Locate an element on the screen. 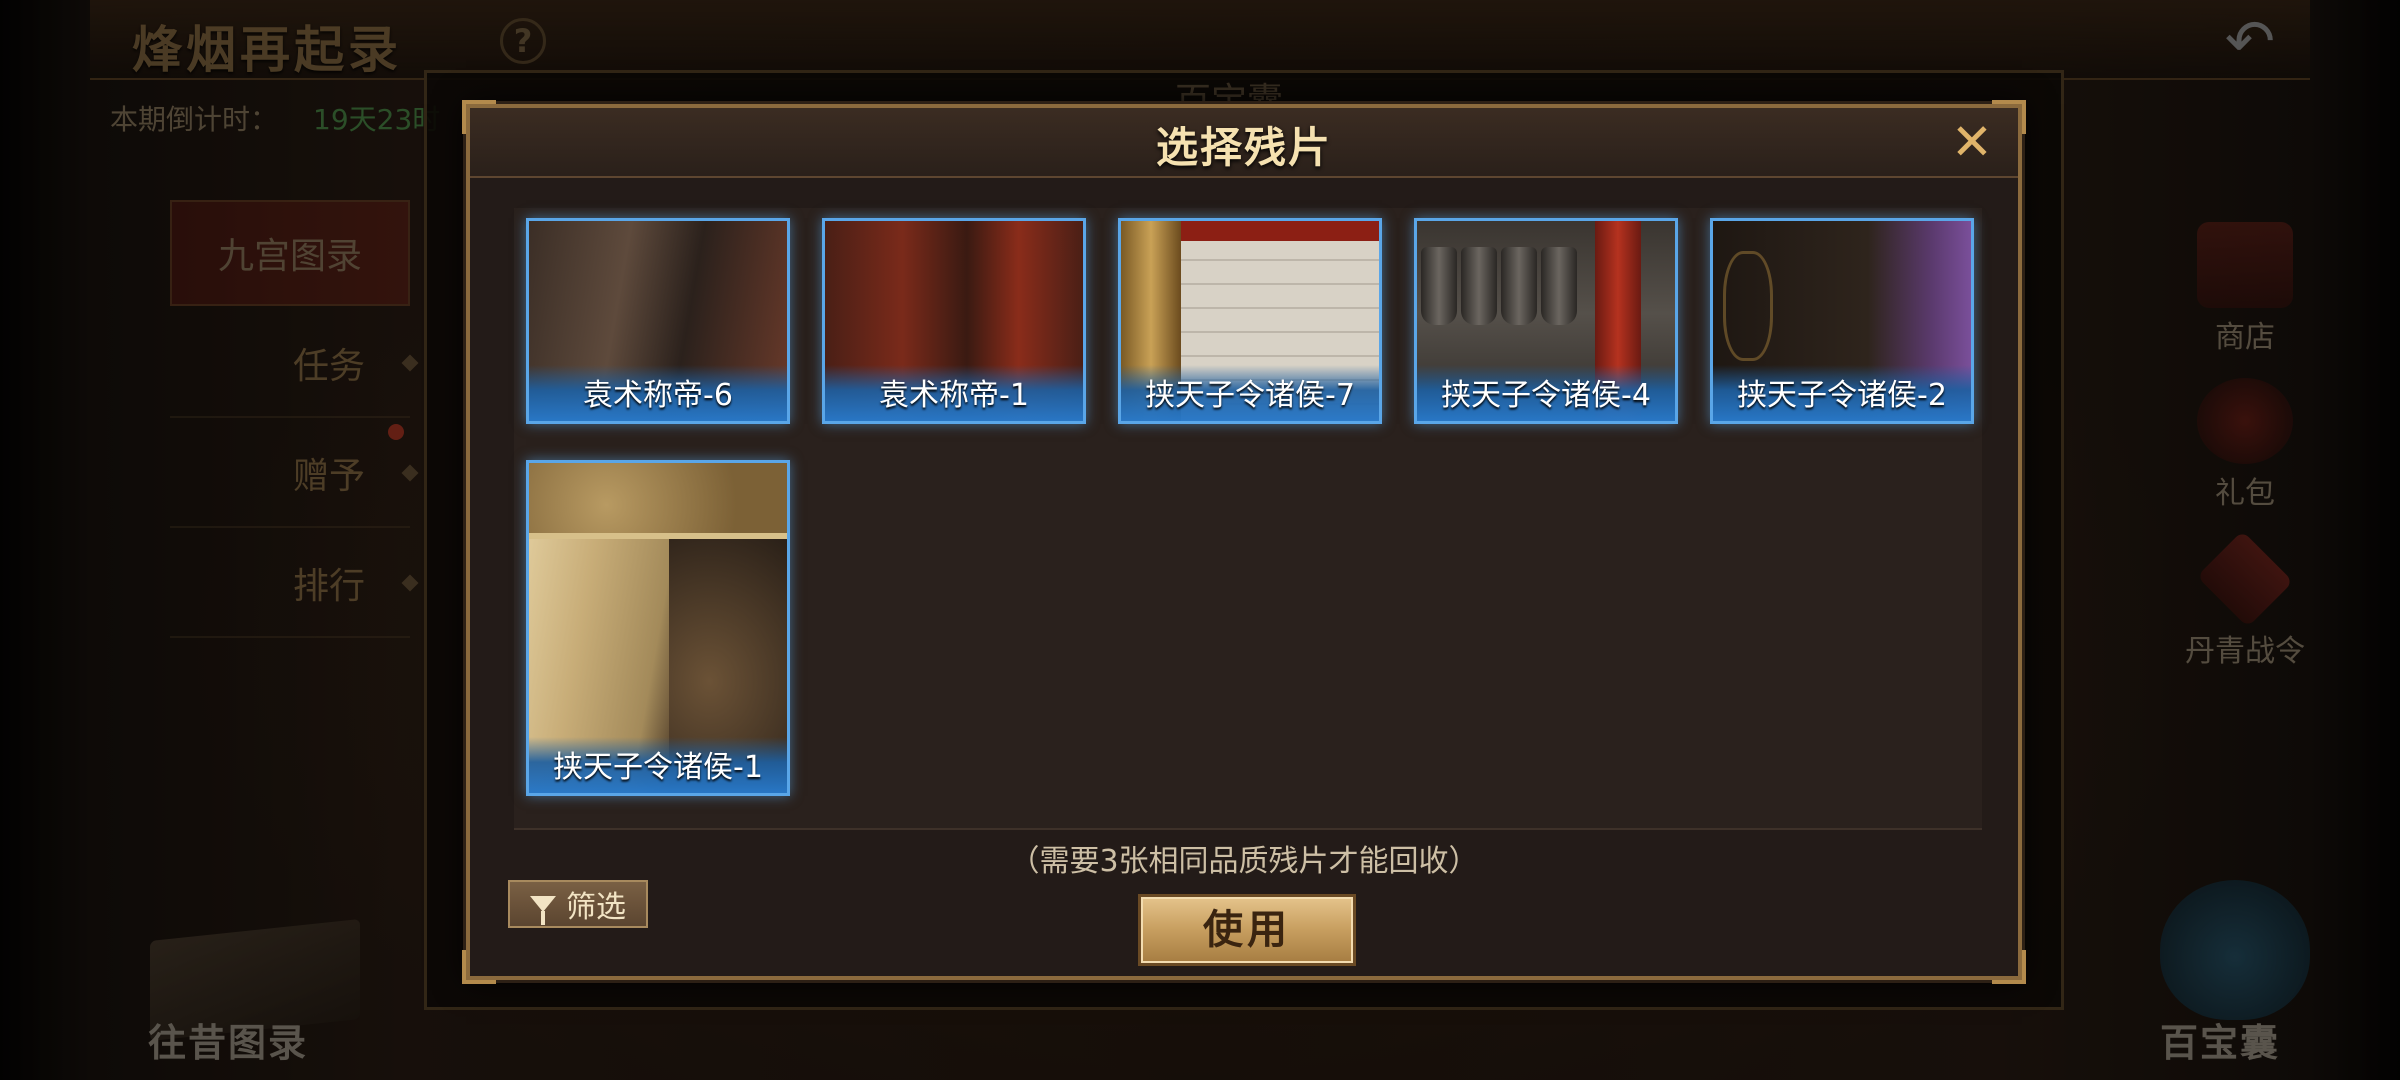  fragment-name: 挟天子令诸侯-4 is located at coordinates (1546, 393).